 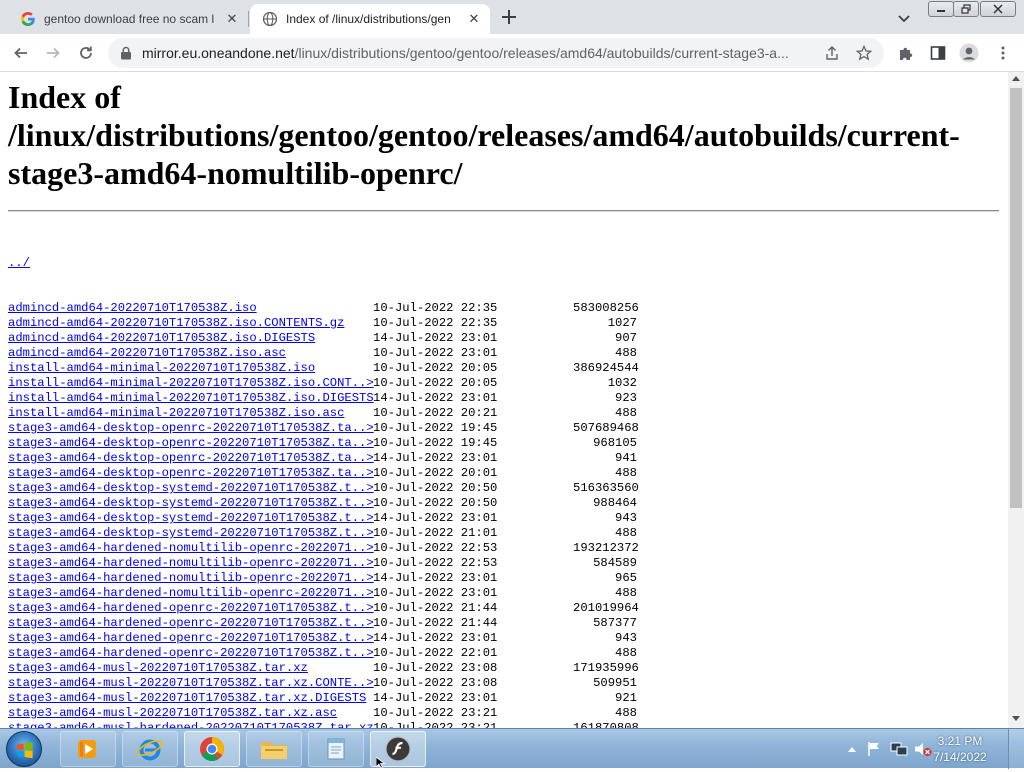 I want to click on star-icon, so click(x=864, y=53).